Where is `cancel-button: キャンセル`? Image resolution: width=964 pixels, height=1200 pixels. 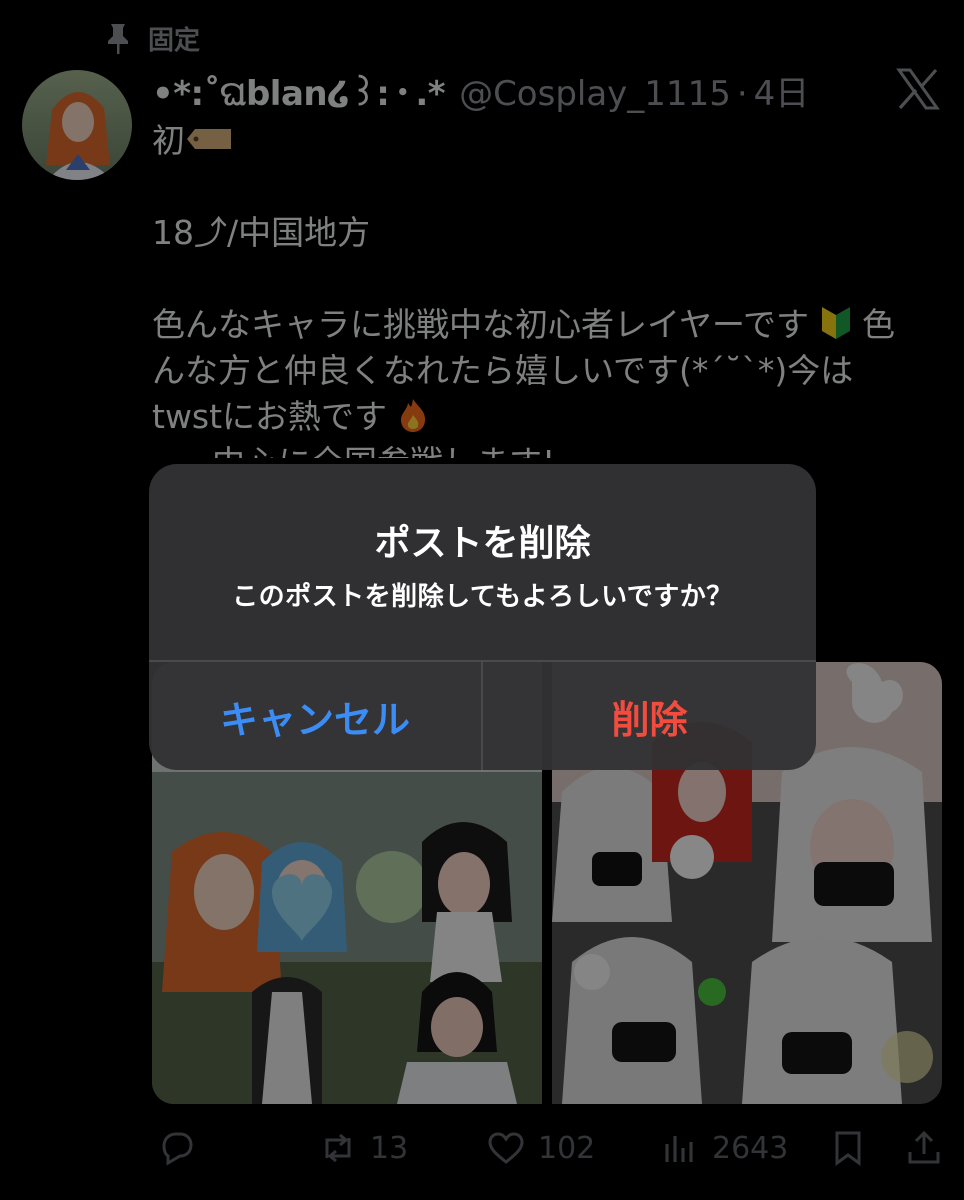
cancel-button: キャンセル is located at coordinates (315, 716).